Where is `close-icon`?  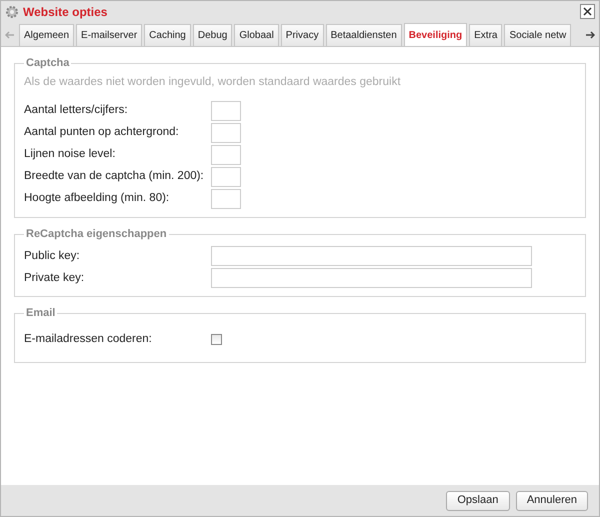 close-icon is located at coordinates (587, 11).